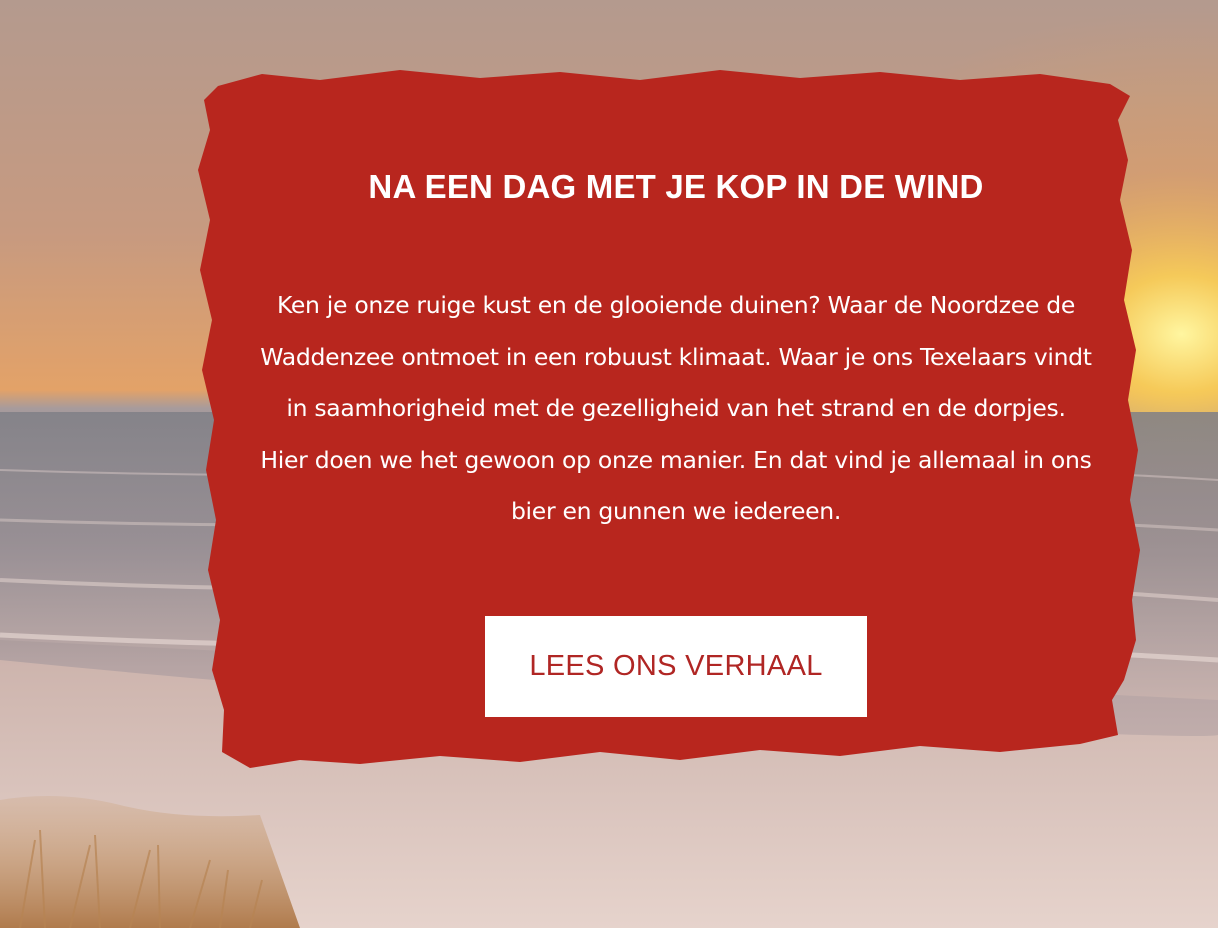 This screenshot has height=928, width=1218. I want to click on read-our-story-button: LEES ONS VERHAAL, so click(676, 666).